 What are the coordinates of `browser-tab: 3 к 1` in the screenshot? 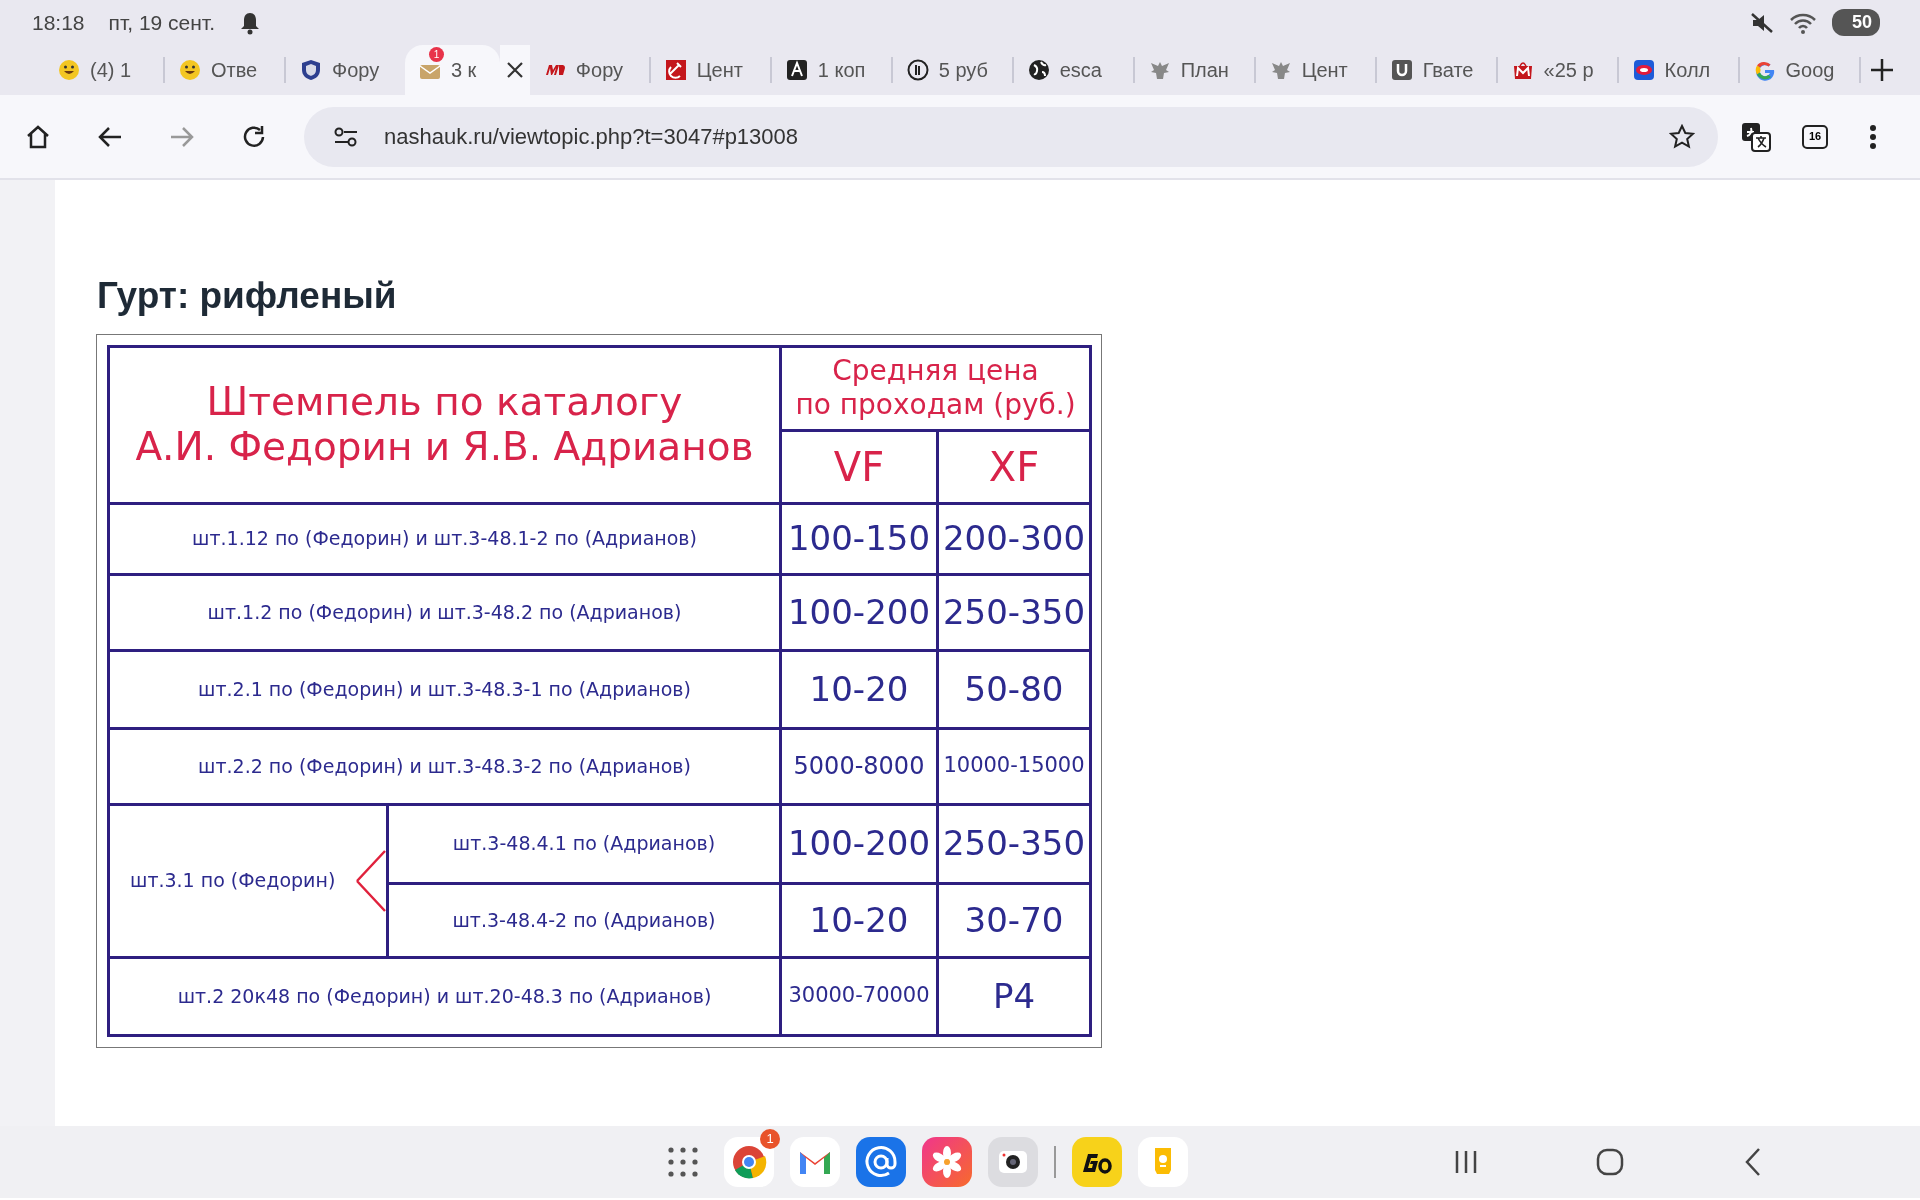 It's located at (452, 70).